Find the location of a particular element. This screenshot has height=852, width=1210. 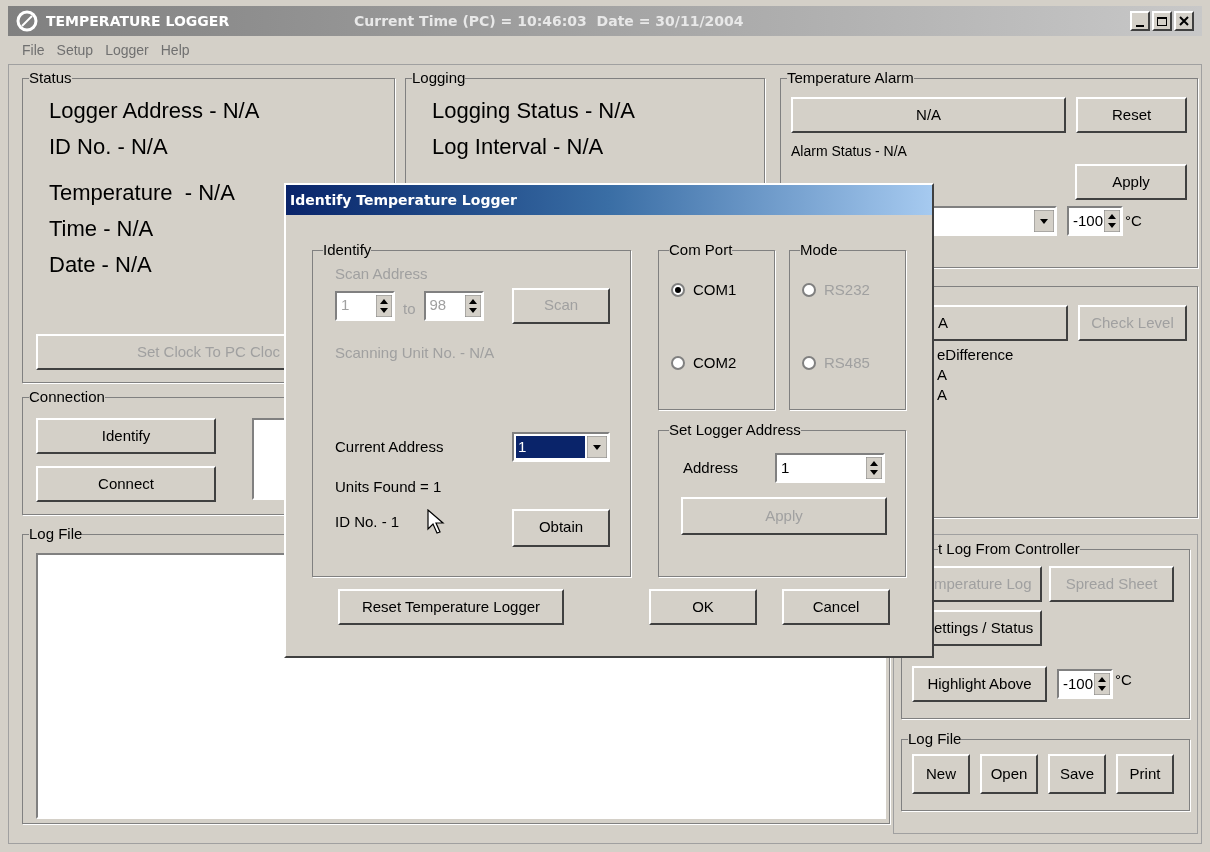

button: Save is located at coordinates (1077, 774).